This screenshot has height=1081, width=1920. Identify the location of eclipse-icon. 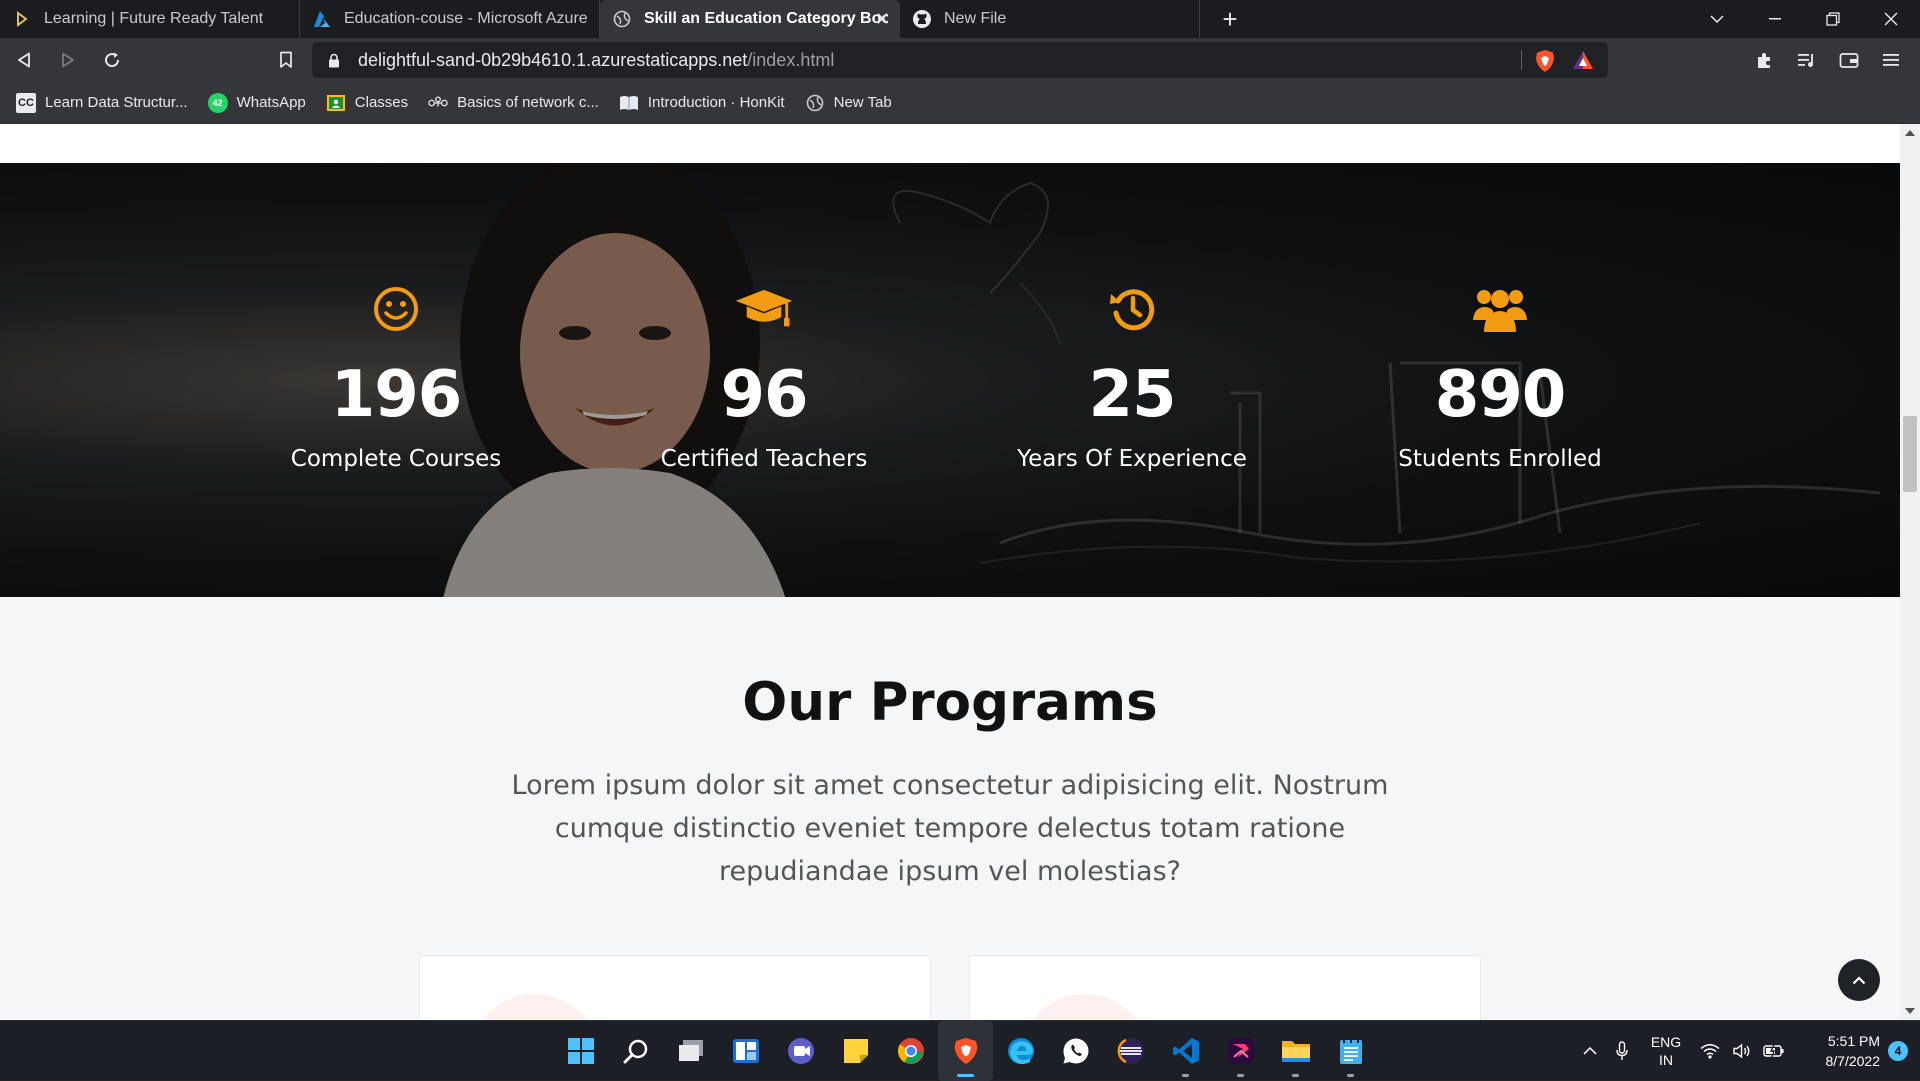
(1130, 1051).